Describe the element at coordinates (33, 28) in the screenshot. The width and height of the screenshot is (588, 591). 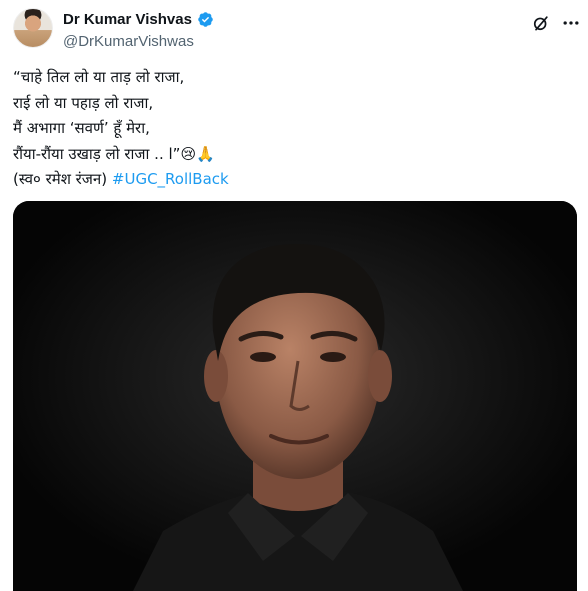
I see `avatar` at that location.